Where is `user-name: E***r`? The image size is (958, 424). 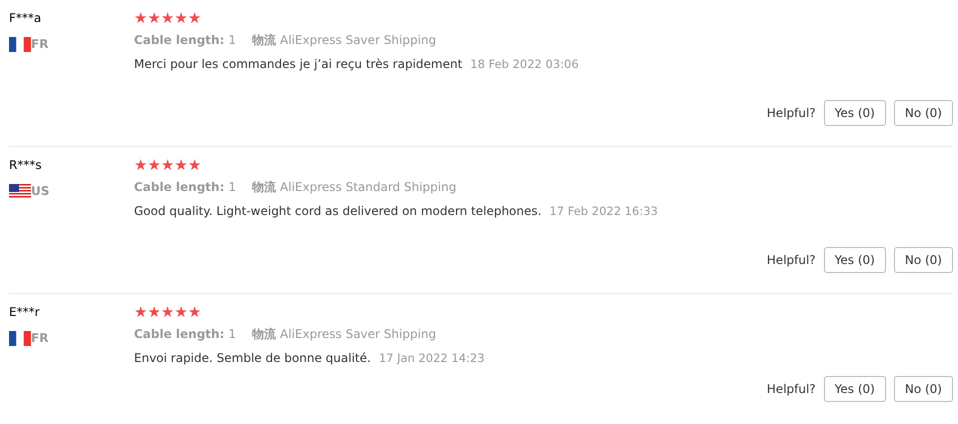 user-name: E***r is located at coordinates (25, 312).